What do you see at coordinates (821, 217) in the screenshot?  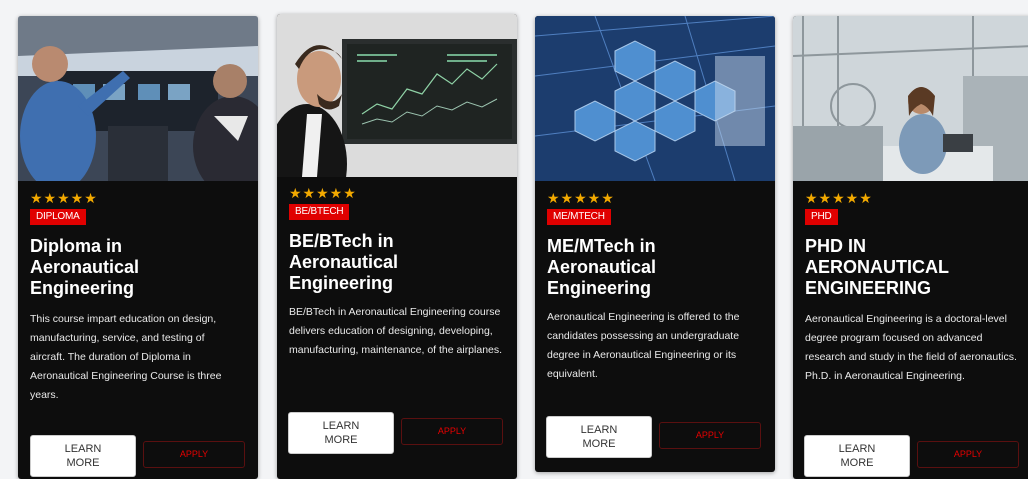 I see `category-badge: PHD` at bounding box center [821, 217].